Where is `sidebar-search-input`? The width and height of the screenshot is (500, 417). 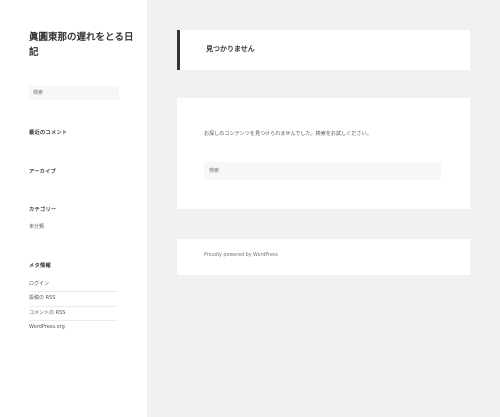
sidebar-search-input is located at coordinates (74, 93).